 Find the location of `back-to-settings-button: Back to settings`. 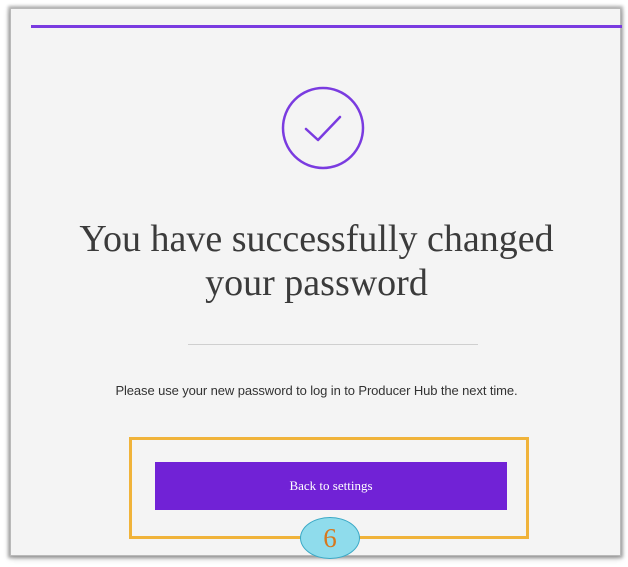

back-to-settings-button: Back to settings is located at coordinates (331, 486).